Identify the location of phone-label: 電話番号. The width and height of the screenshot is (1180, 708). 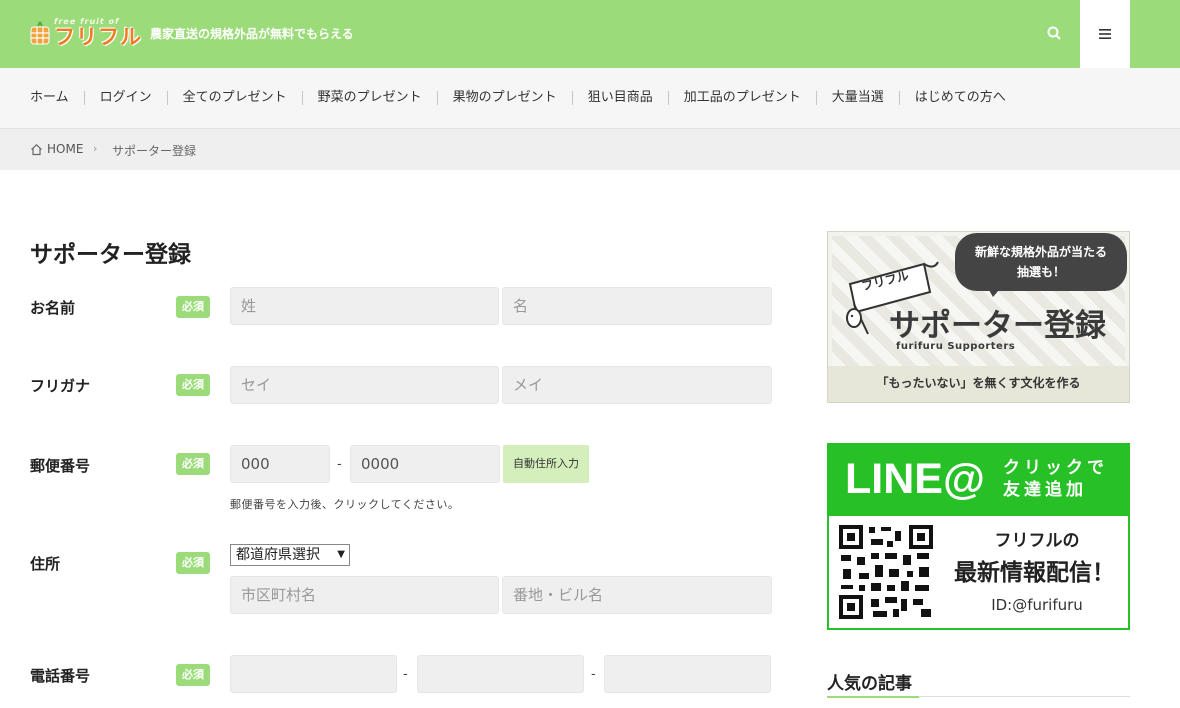
(60, 676).